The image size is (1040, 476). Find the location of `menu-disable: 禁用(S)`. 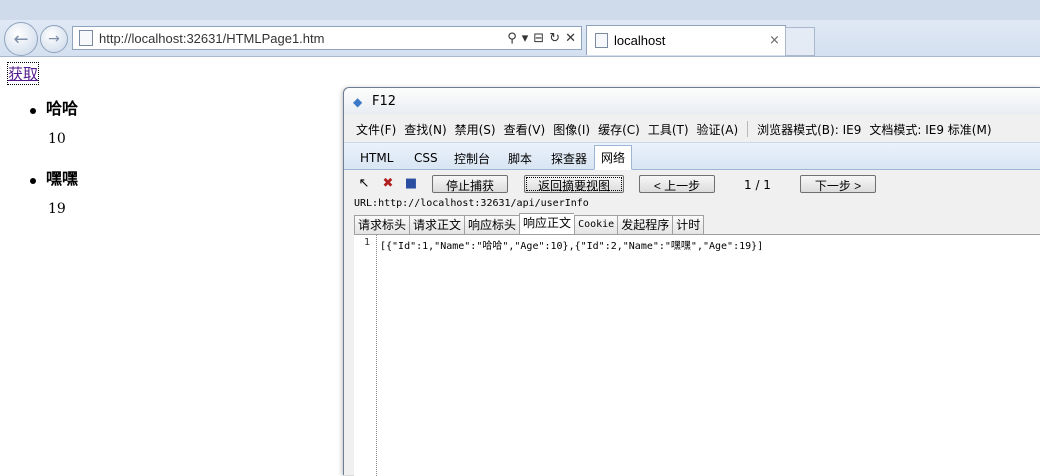

menu-disable: 禁用(S) is located at coordinates (475, 129).